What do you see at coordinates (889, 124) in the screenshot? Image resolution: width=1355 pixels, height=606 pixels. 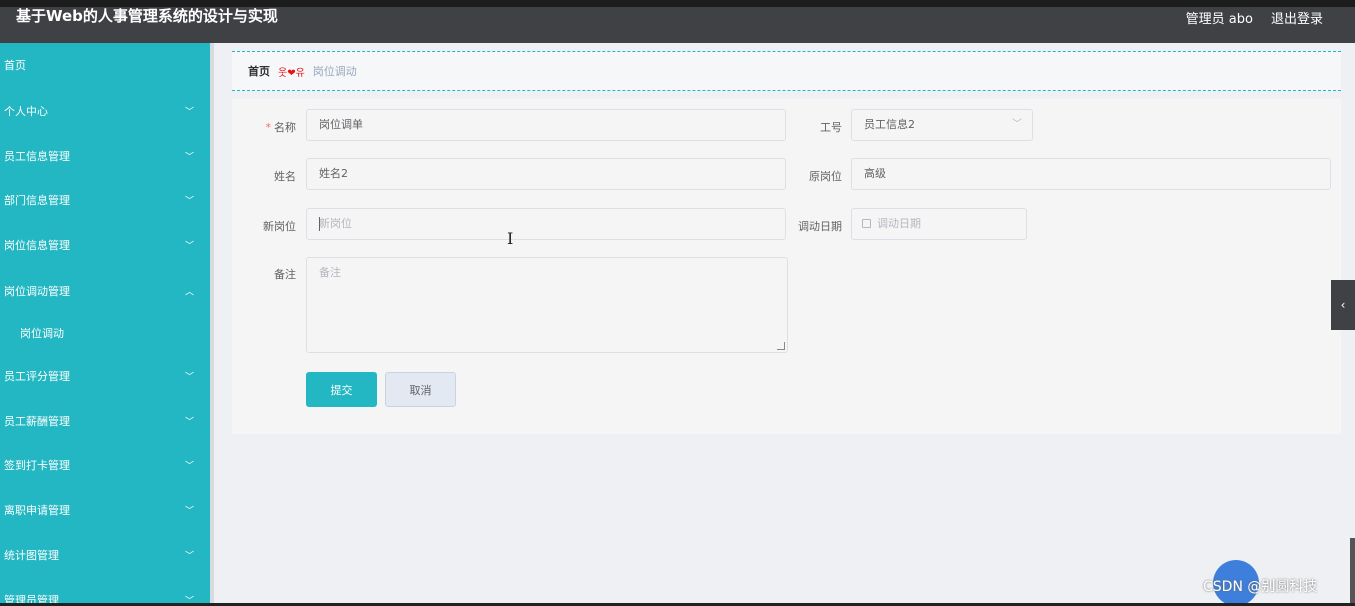 I see `employee-no-value: 员工信息2` at bounding box center [889, 124].